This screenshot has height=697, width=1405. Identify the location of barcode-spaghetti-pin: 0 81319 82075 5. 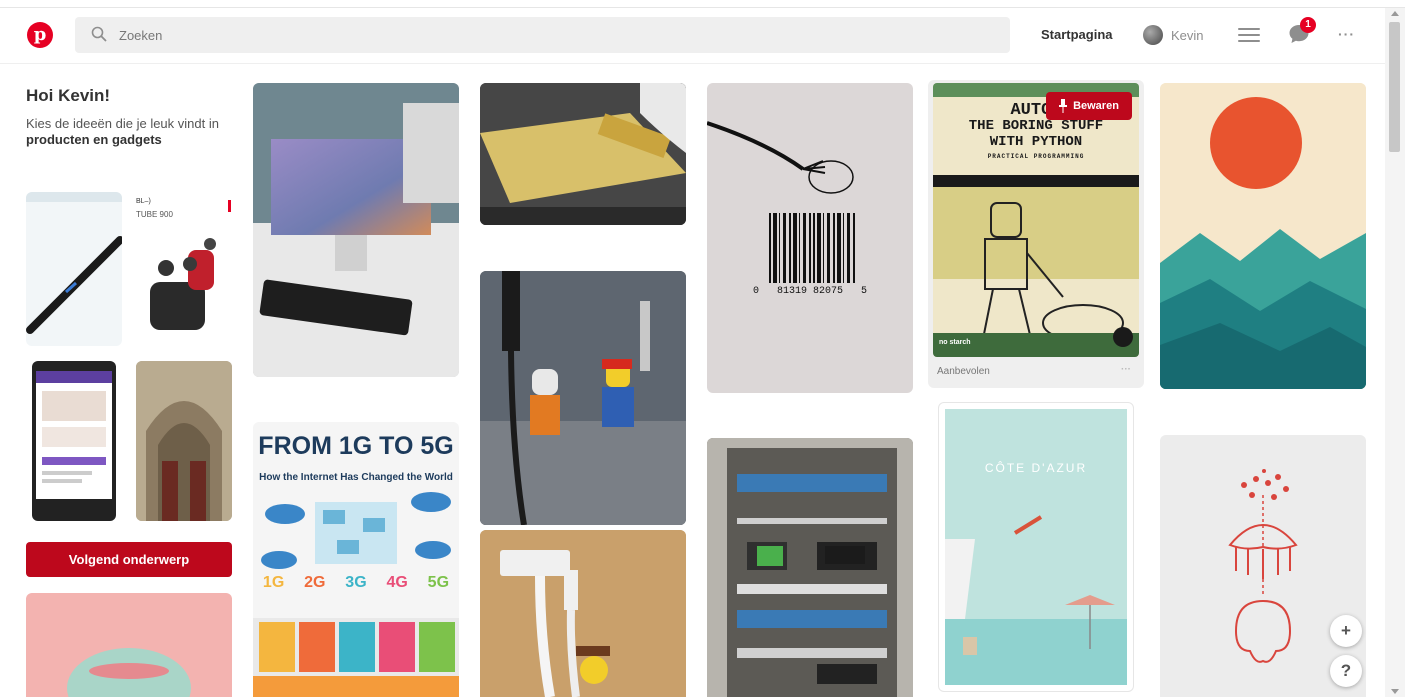
(810, 238).